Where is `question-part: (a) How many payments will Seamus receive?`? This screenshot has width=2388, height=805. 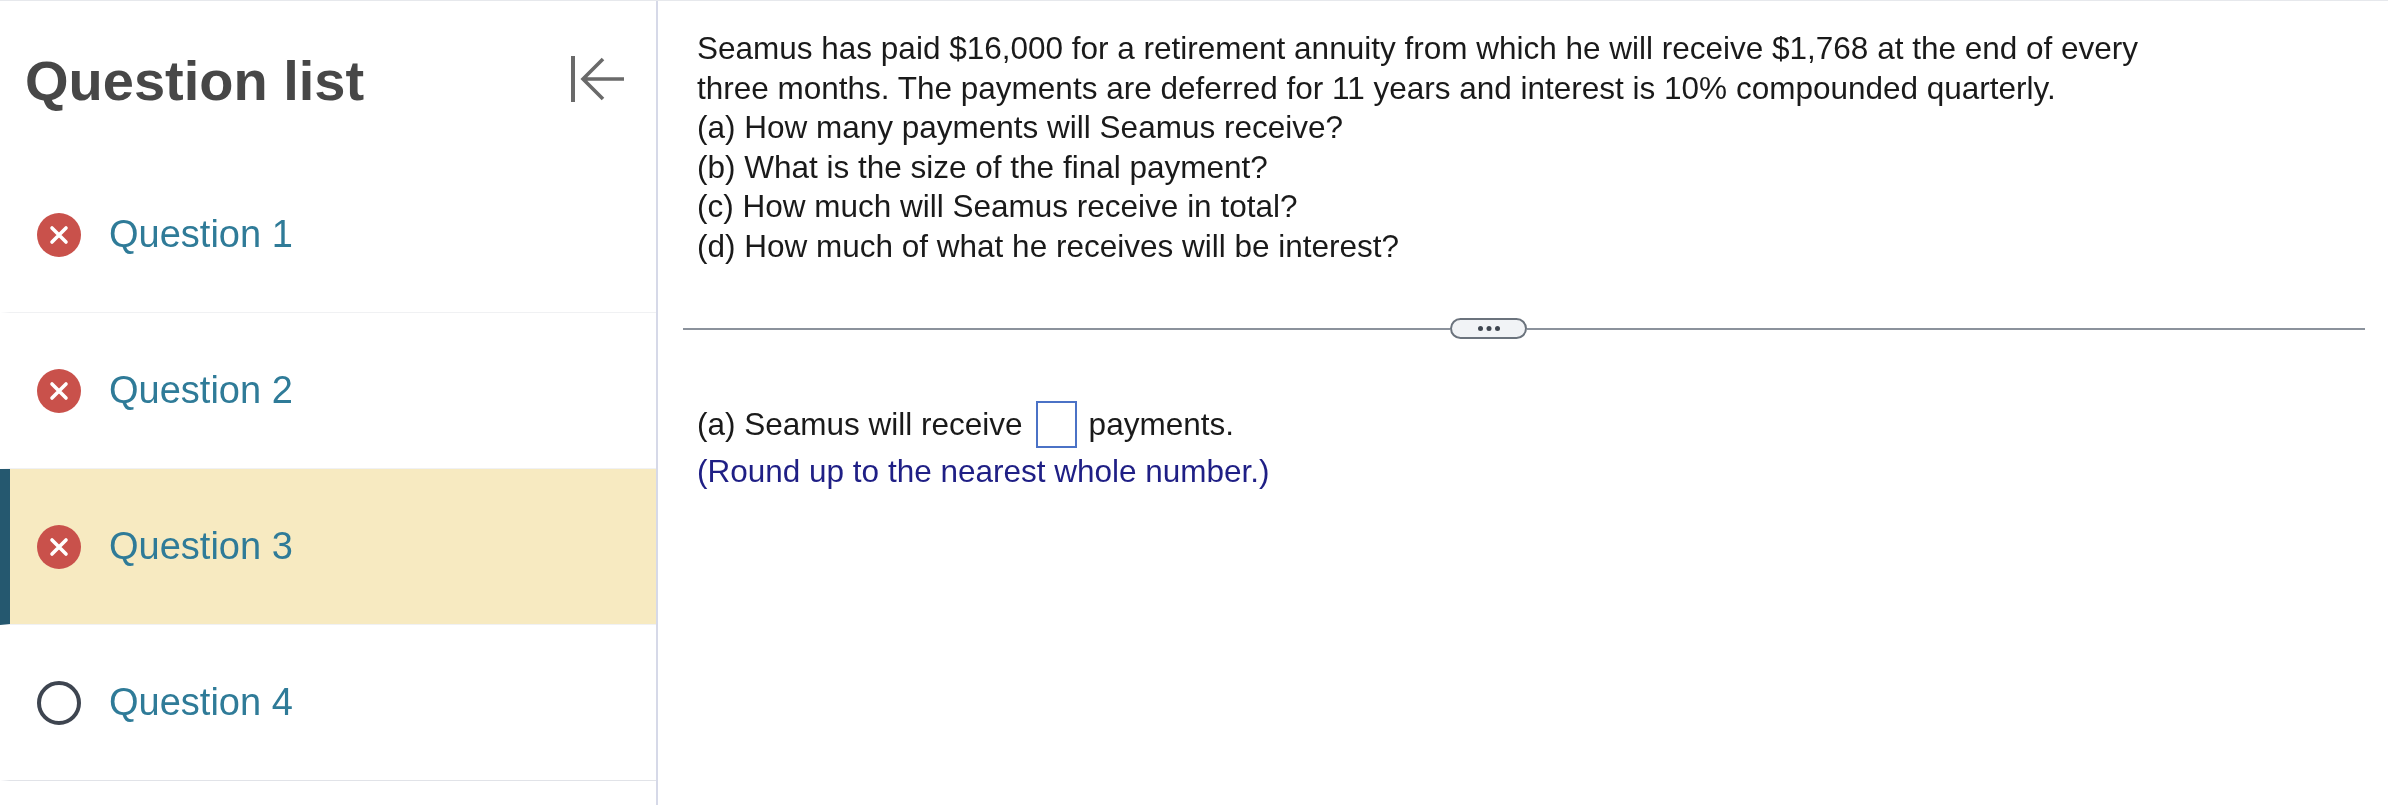
question-part: (a) How many payments will Seamus receive? is located at coordinates (1020, 127).